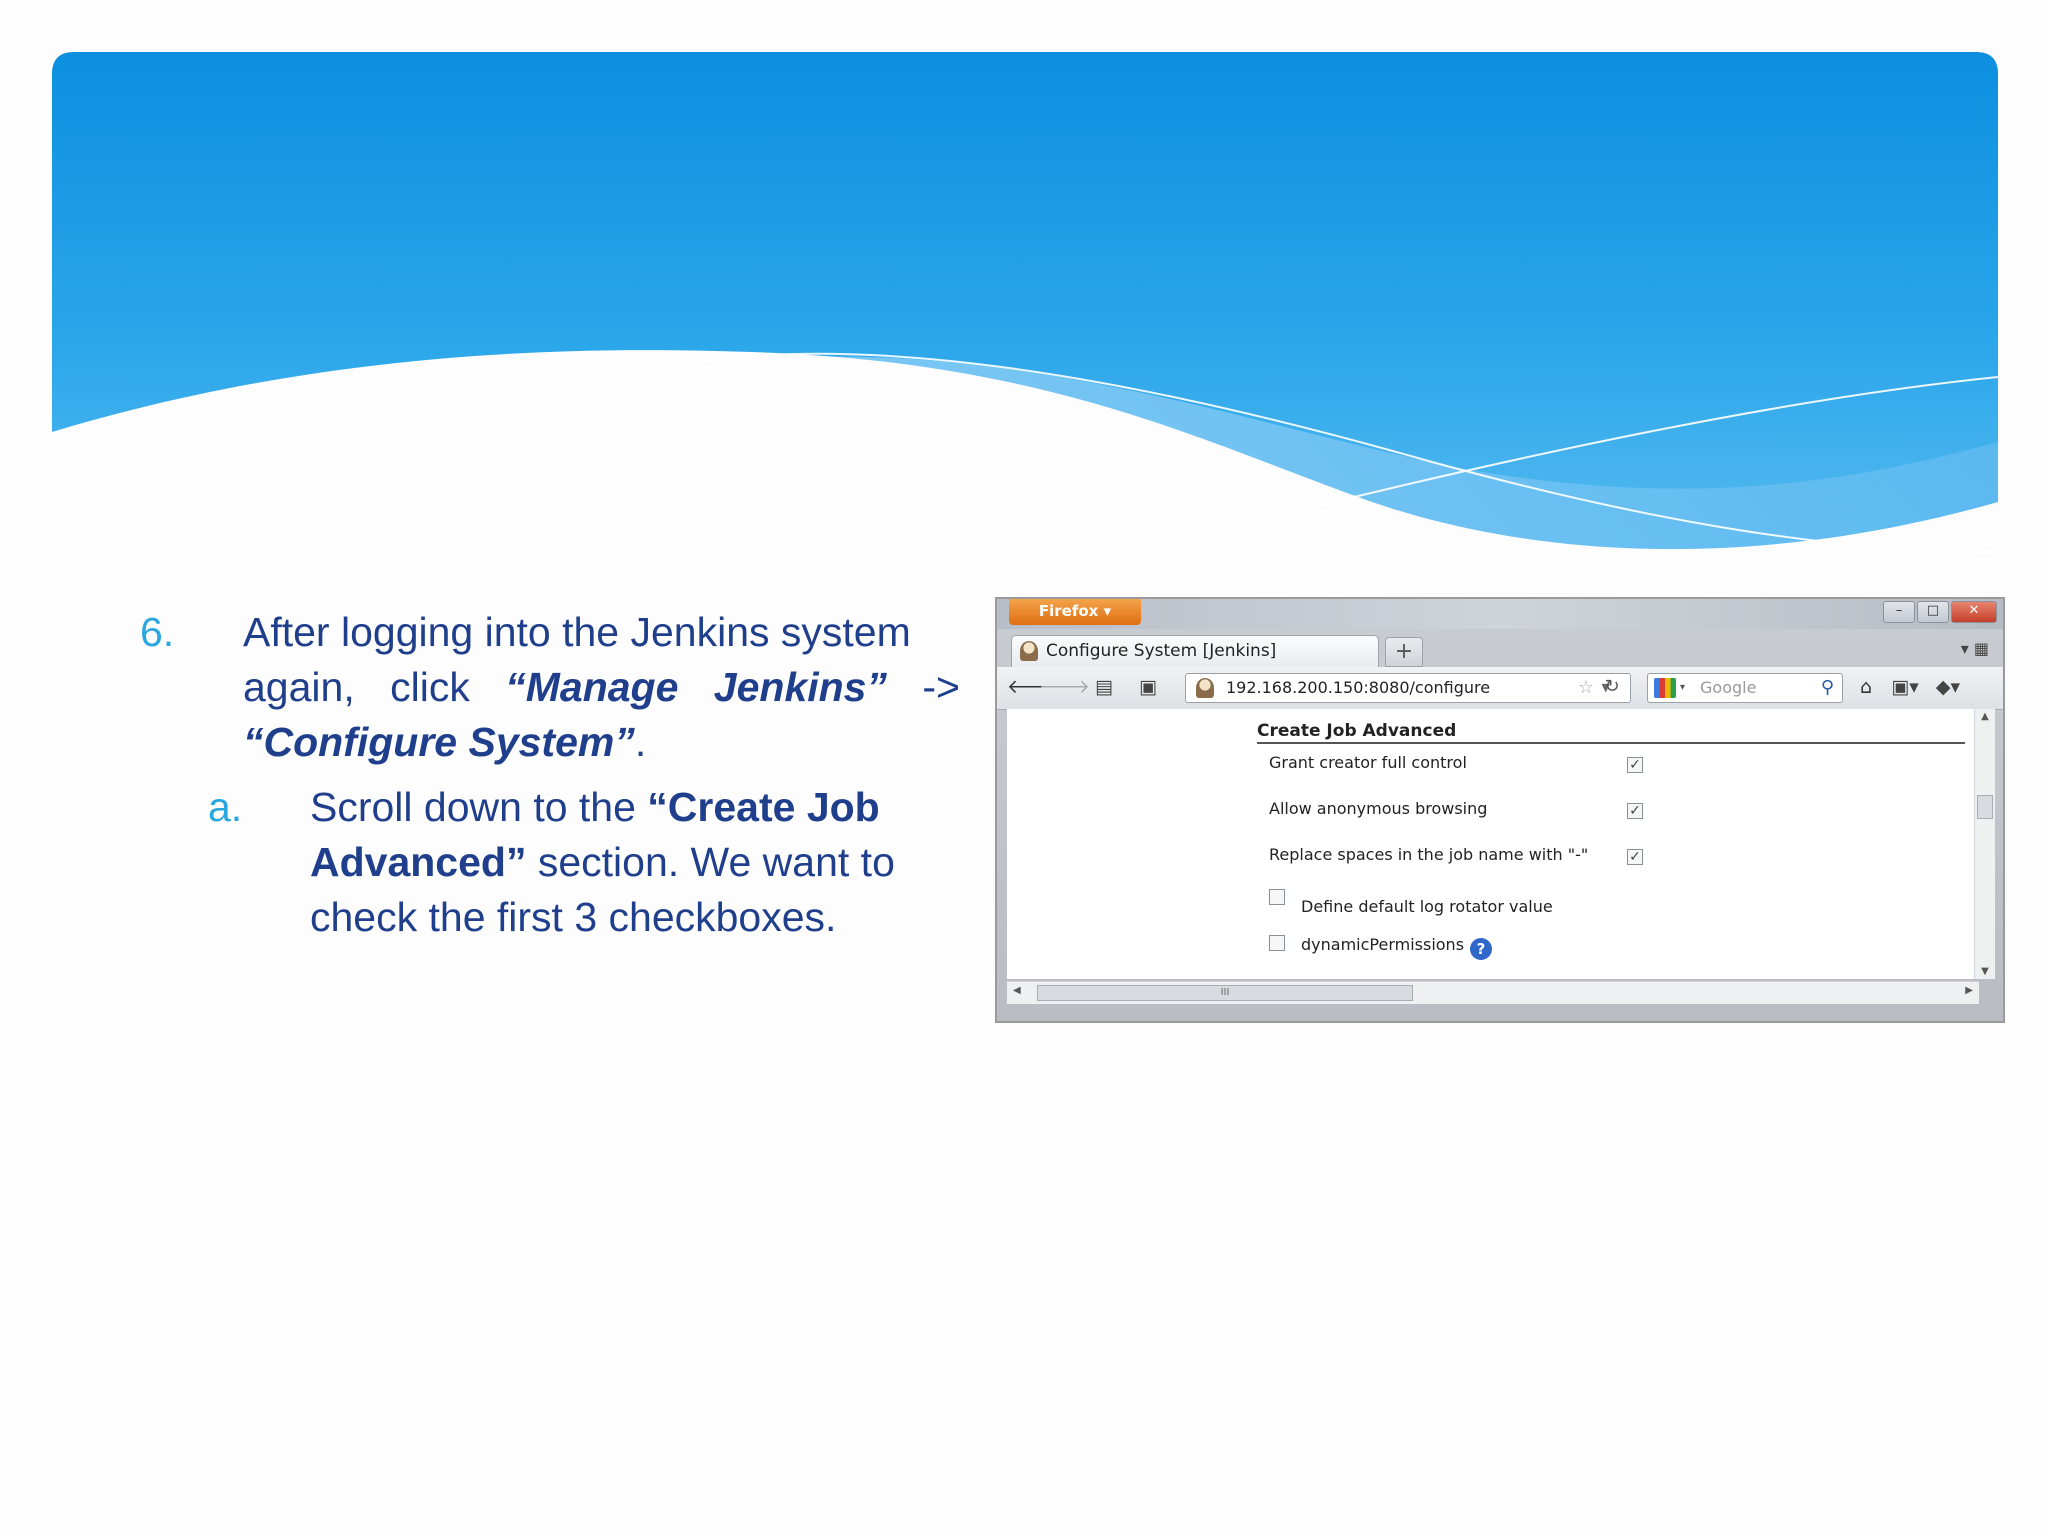 This screenshot has width=2048, height=1536. I want to click on close-button: ✕, so click(1974, 612).